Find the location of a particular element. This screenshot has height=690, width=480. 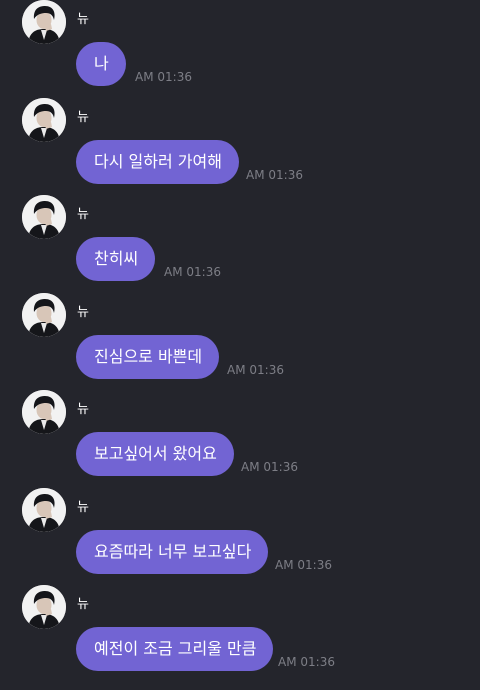

message-row: 뉴 찬히씨 AM 01:36 is located at coordinates (240, 244).